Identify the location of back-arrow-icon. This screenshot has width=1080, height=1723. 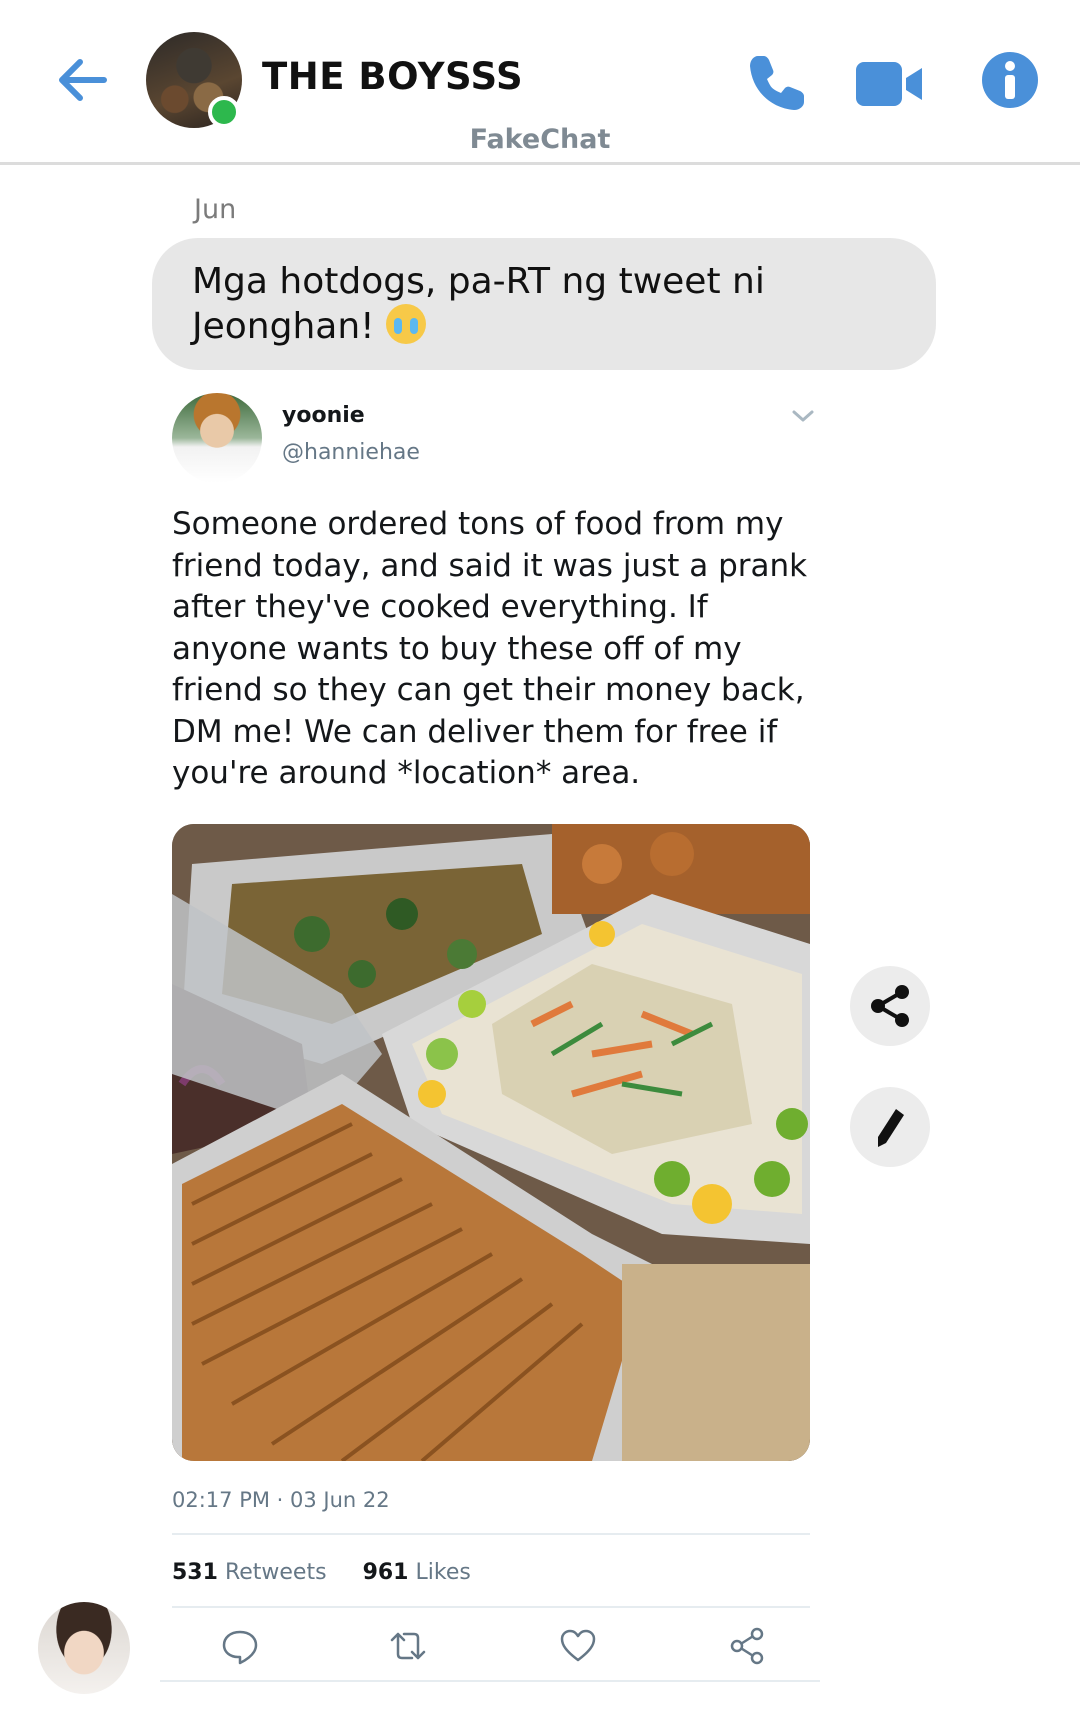
(82, 80).